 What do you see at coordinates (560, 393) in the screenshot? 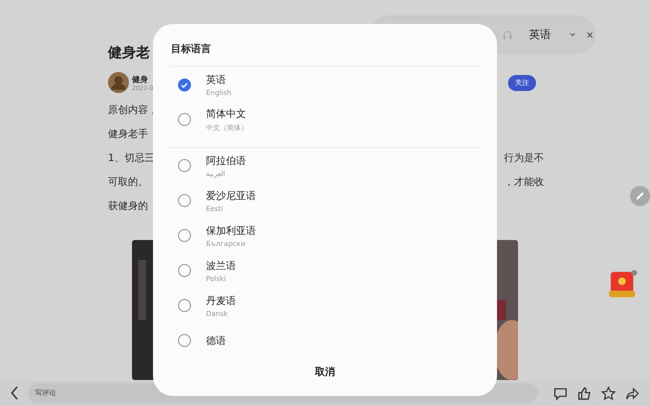
I see `comment-icon` at bounding box center [560, 393].